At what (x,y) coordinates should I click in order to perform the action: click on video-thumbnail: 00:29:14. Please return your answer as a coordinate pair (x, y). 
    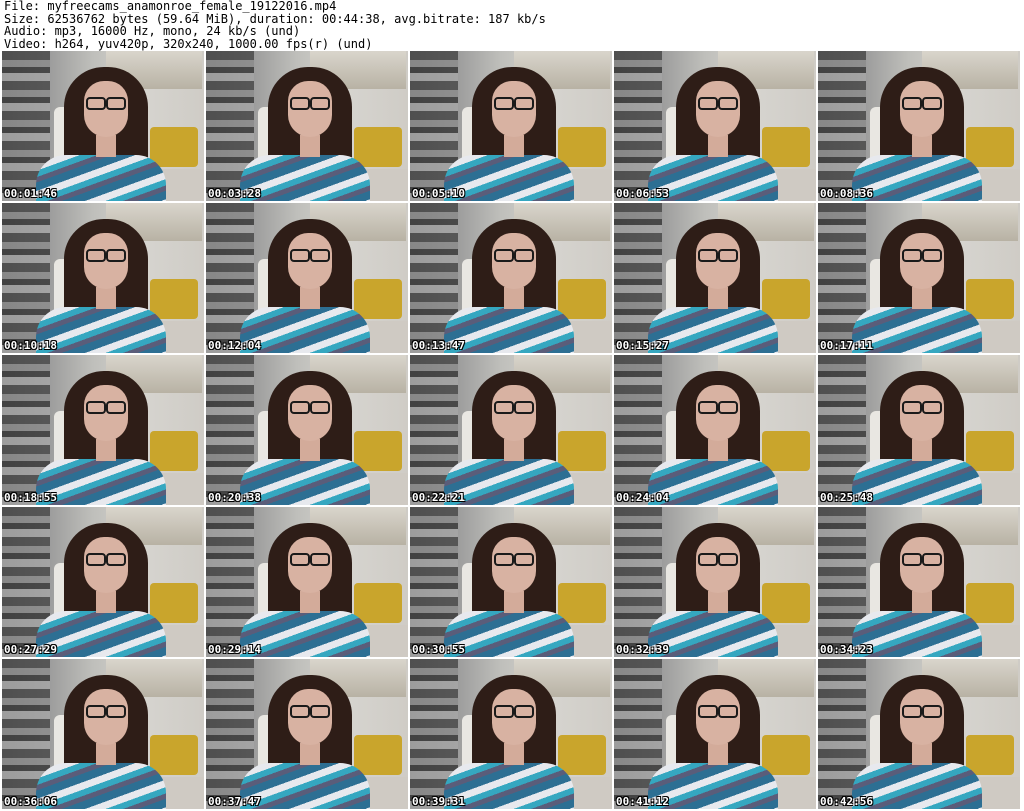
    Looking at the image, I should click on (307, 582).